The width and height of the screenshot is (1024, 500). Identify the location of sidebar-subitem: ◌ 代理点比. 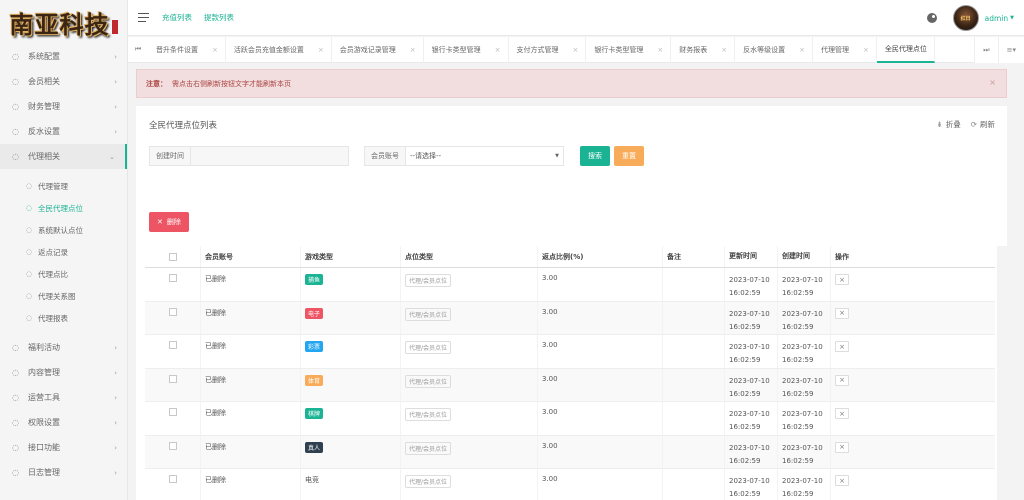
(63, 274).